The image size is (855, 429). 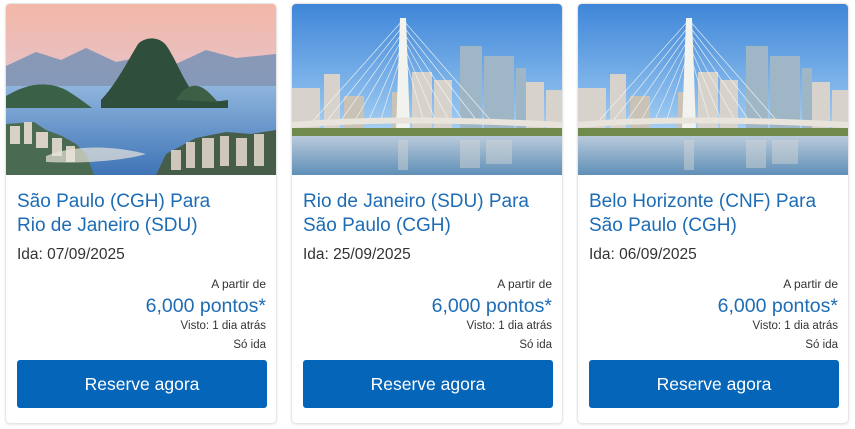 What do you see at coordinates (71, 254) in the screenshot?
I see `departure-date: Ida: 07/09/2025` at bounding box center [71, 254].